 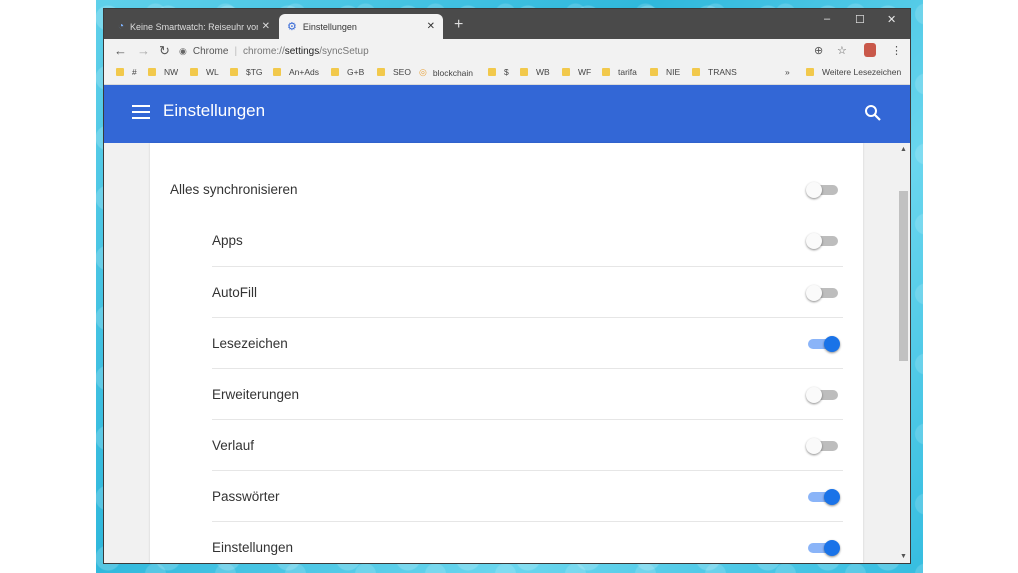 I want to click on chrome-site-icon: ◉, so click(x=183, y=50).